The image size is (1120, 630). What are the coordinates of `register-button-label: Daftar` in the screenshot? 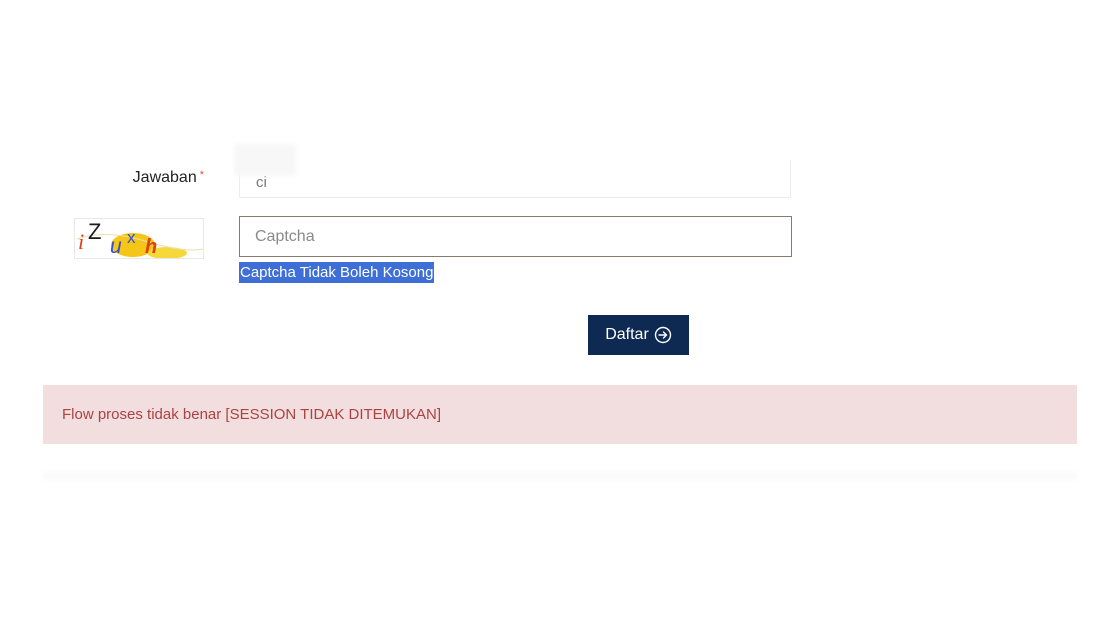 It's located at (627, 334).